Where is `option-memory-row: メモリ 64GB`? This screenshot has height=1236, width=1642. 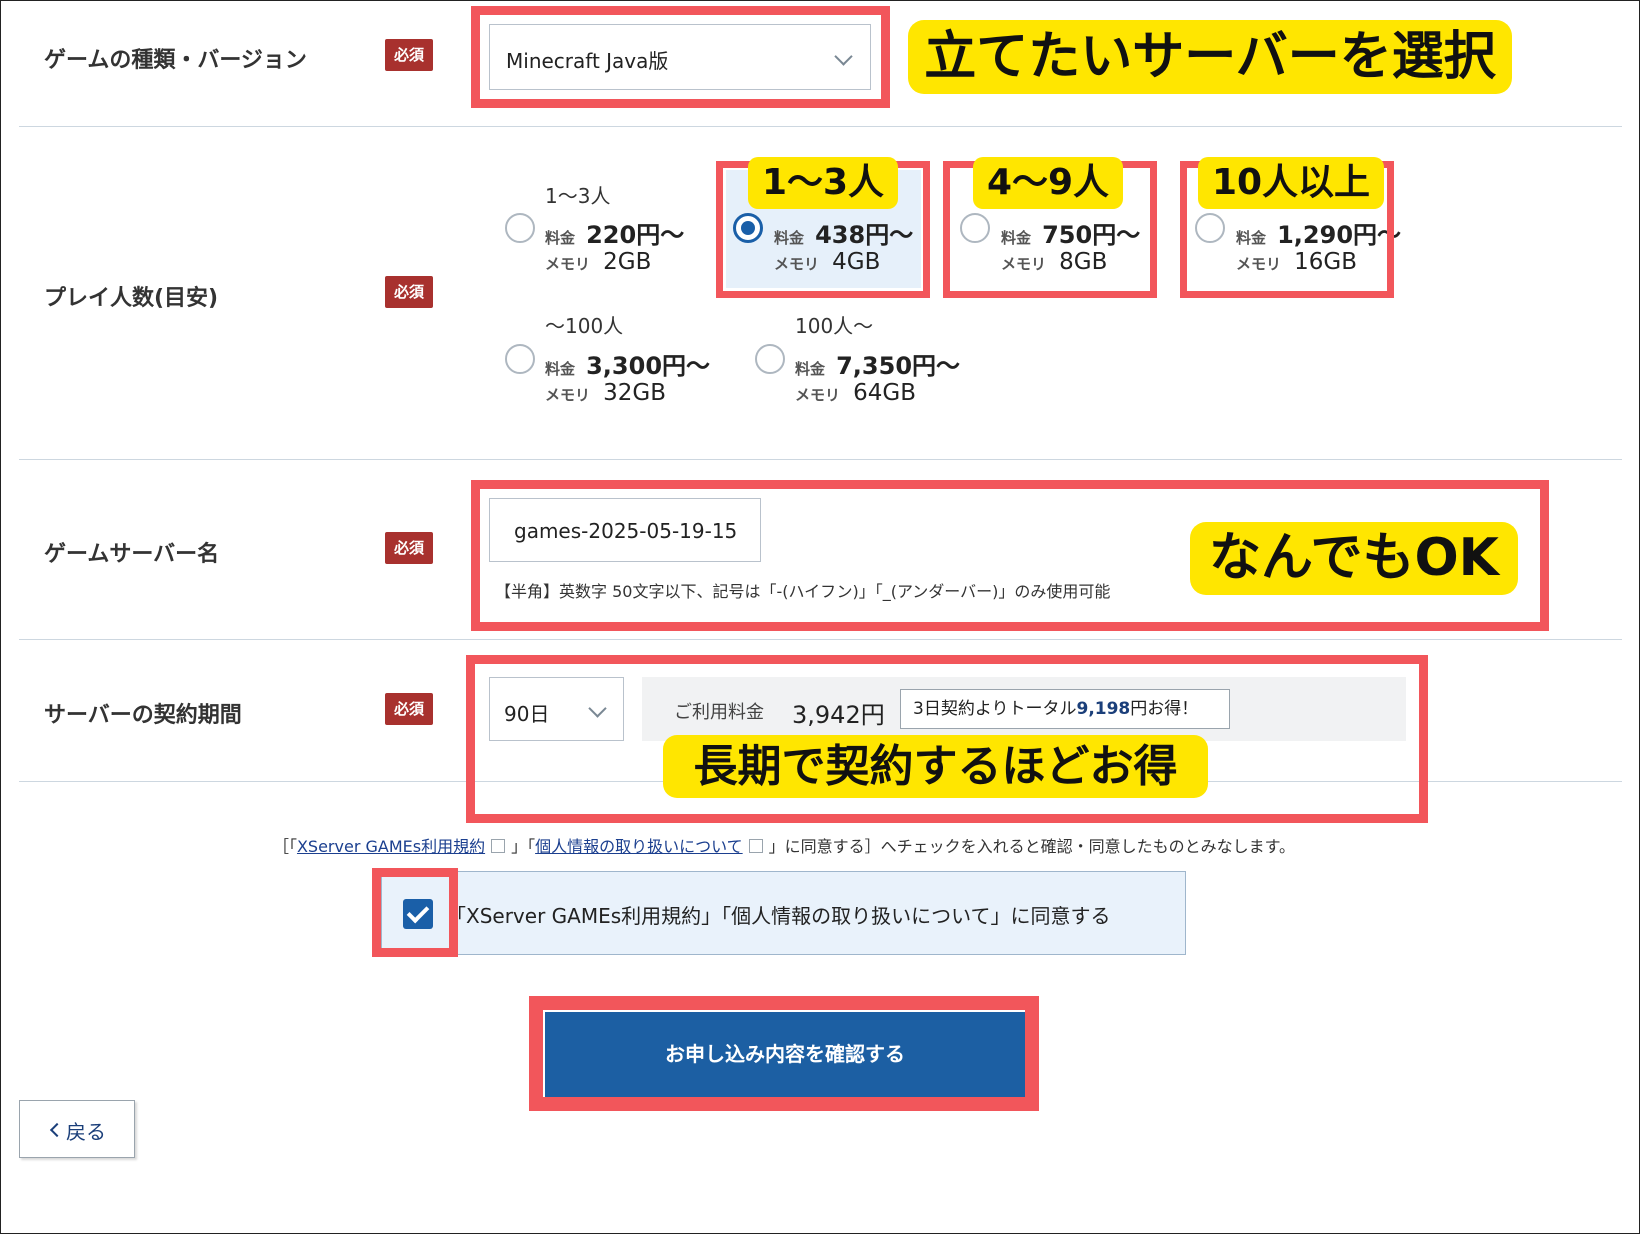 option-memory-row: メモリ 64GB is located at coordinates (855, 393).